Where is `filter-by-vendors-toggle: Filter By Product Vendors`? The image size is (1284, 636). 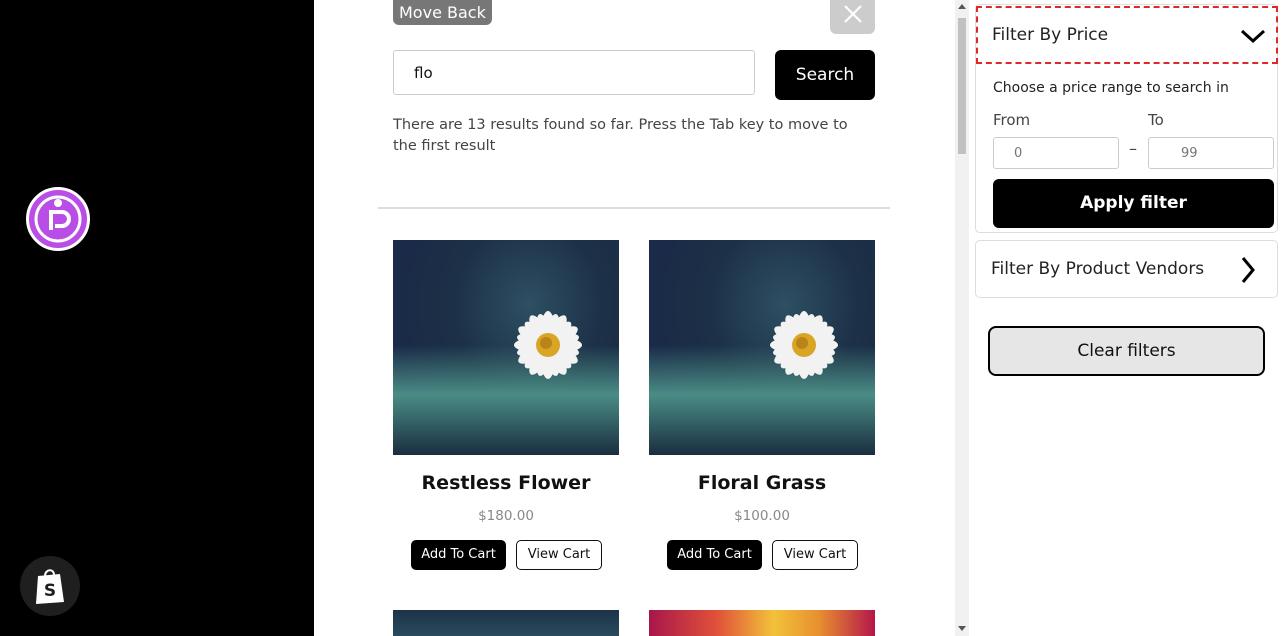
filter-by-vendors-toggle: Filter By Product Vendors is located at coordinates (1126, 269).